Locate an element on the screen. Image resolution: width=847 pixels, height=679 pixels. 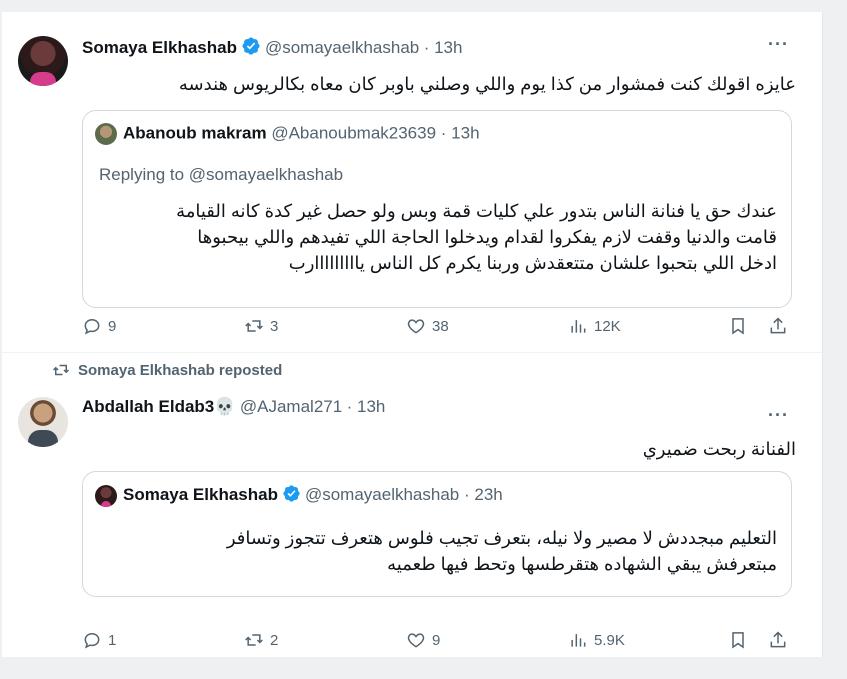
tweet-text: الفنانة ربحت ضميري is located at coordinates (719, 449).